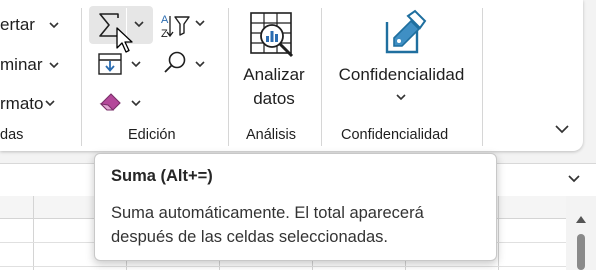 Image resolution: width=596 pixels, height=270 pixels. I want to click on tooltip-description-line: Suma automáticamente. El total aparecerá, so click(267, 213).